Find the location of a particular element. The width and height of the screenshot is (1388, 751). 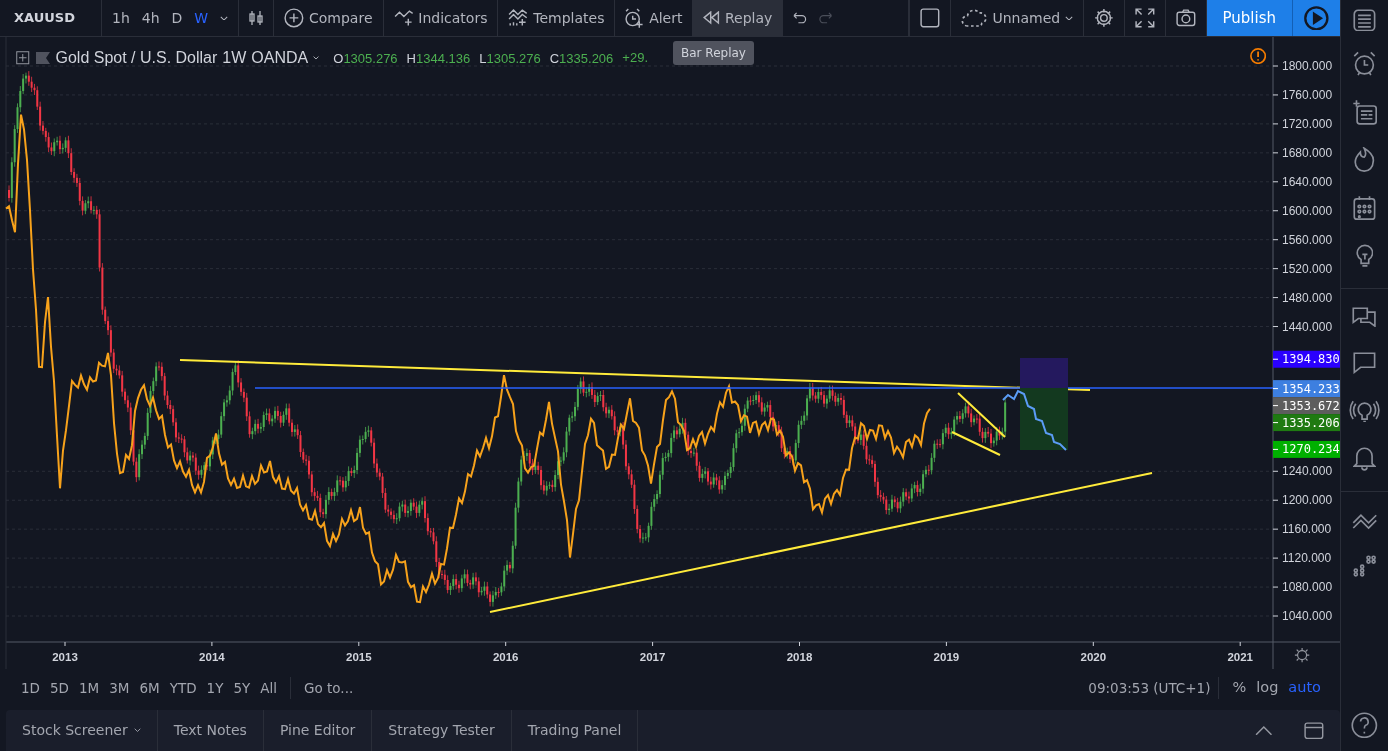

time-axis-label: 2017 is located at coordinates (652, 657).